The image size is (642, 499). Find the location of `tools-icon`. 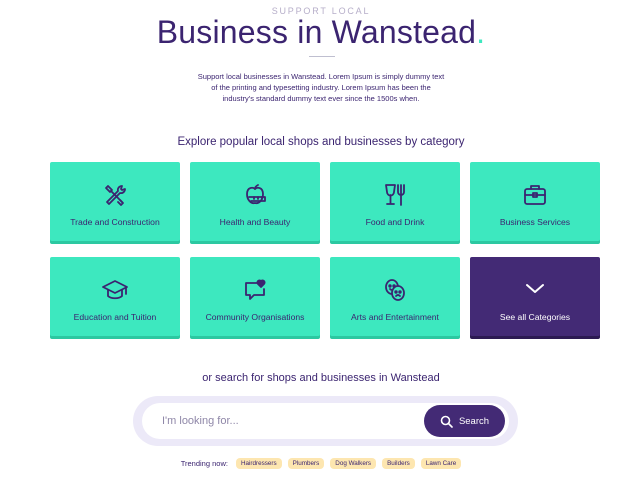

tools-icon is located at coordinates (115, 195).